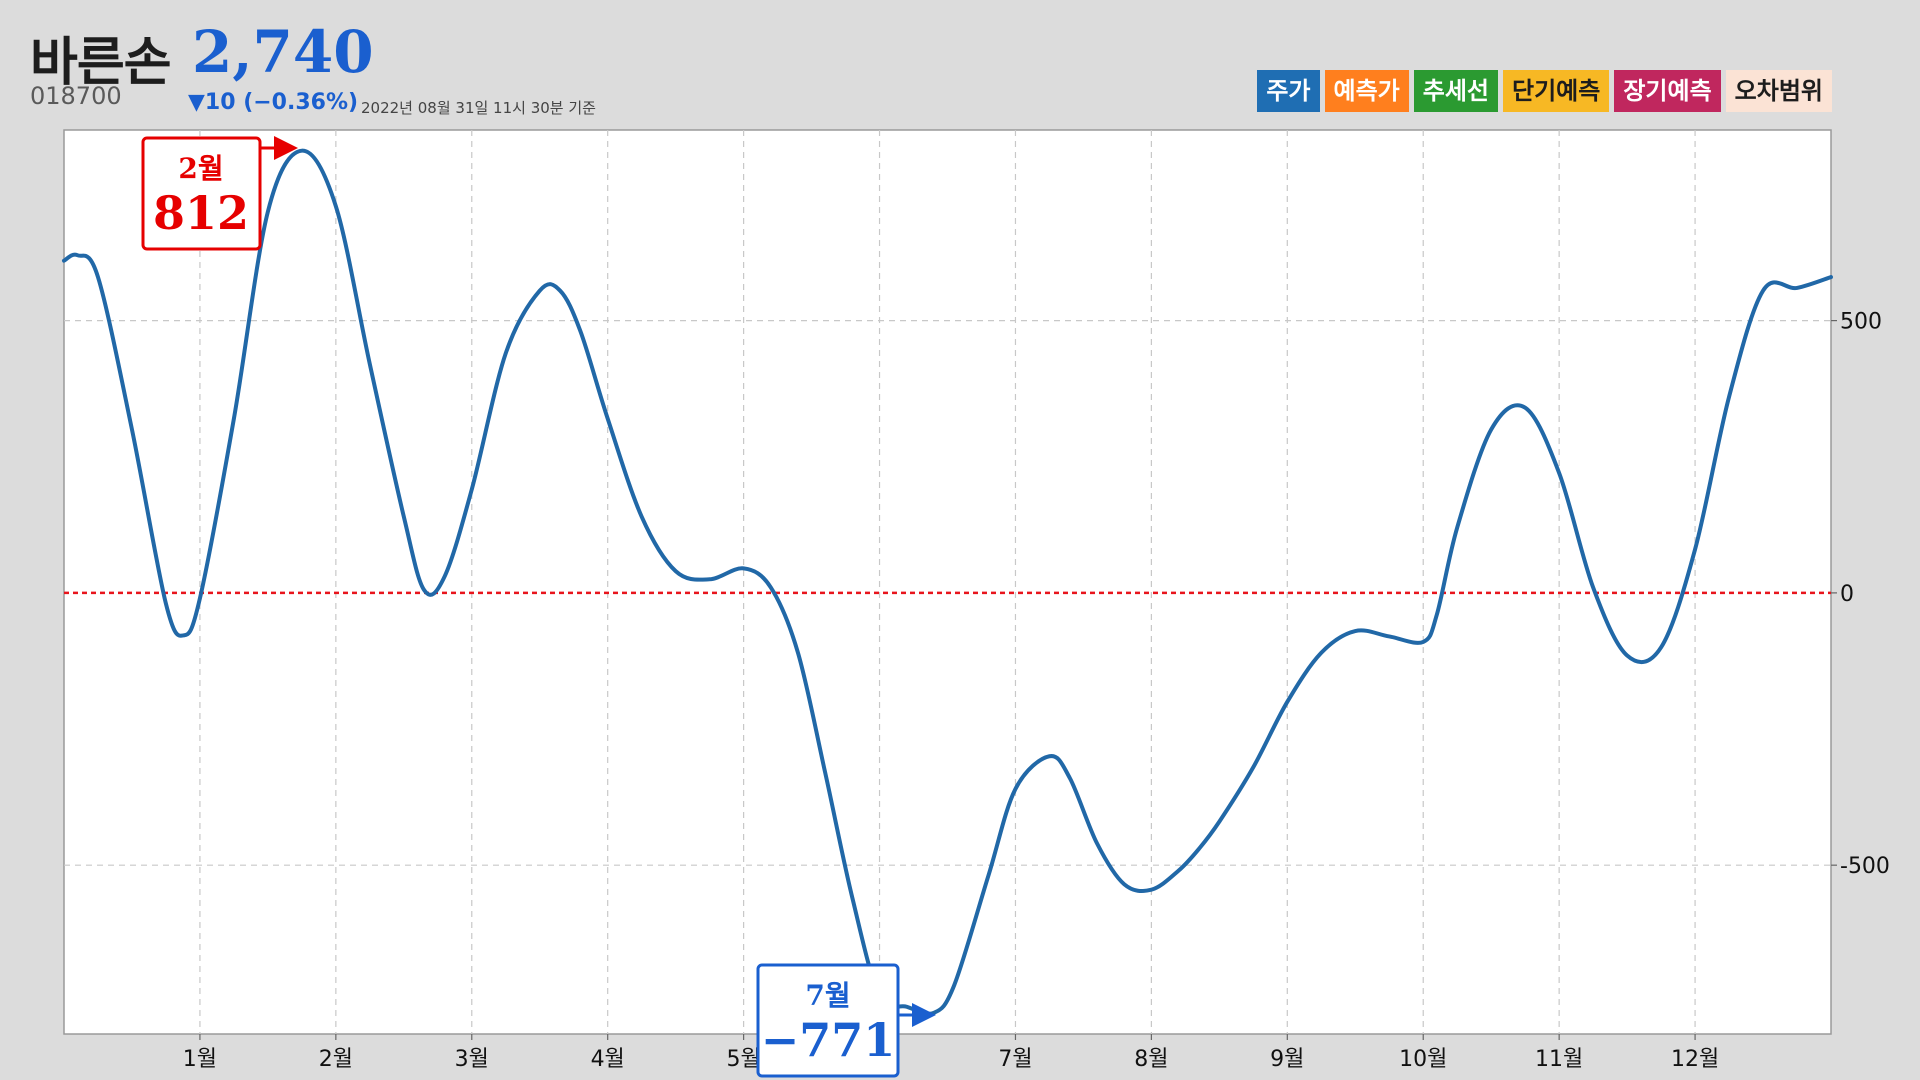 The height and width of the screenshot is (1080, 1920). I want to click on max-annotation-month: 2월, so click(200, 168).